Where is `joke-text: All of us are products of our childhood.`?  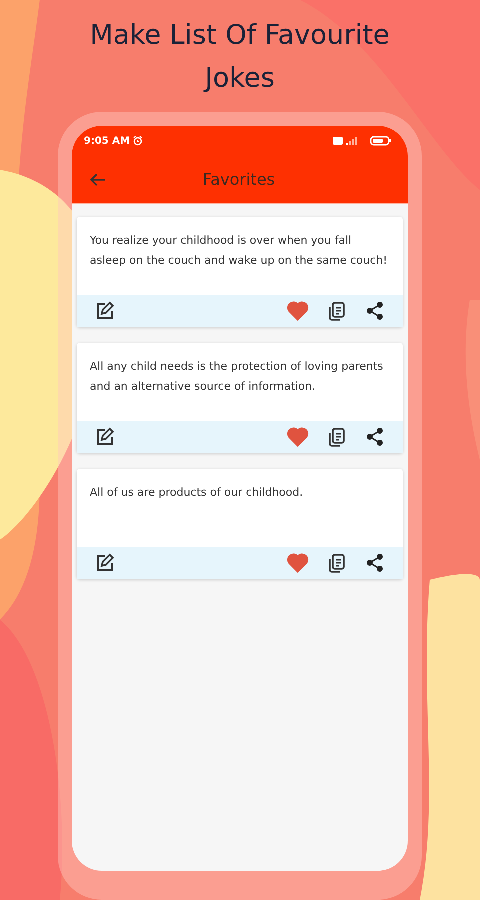 joke-text: All of us are products of our childhood. is located at coordinates (196, 493).